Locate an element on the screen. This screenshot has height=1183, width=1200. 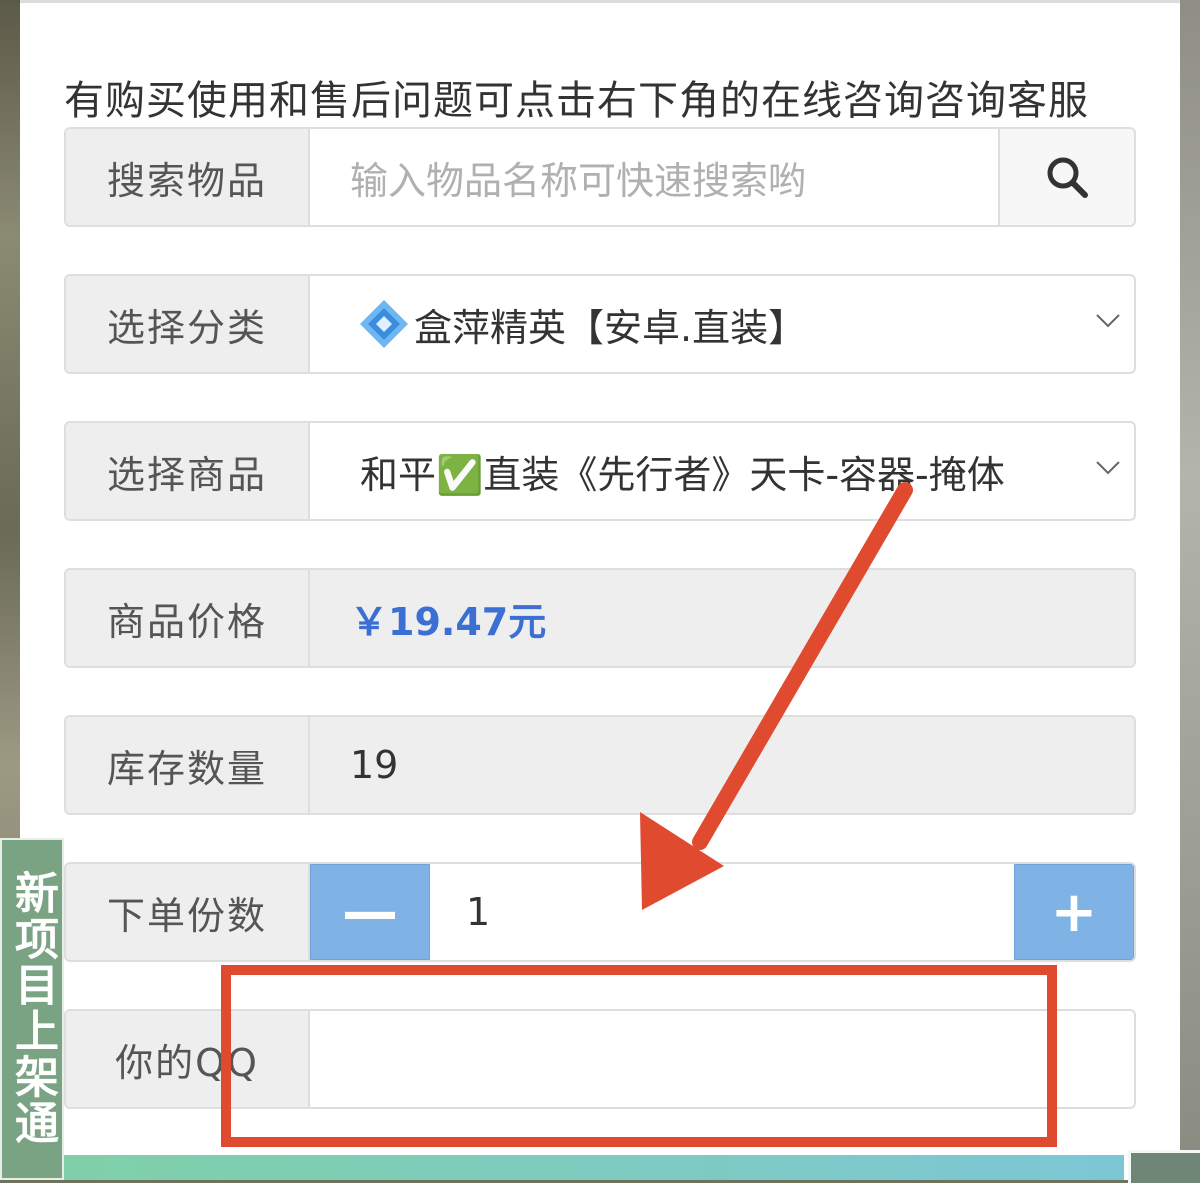
quantity-increment-button: + is located at coordinates (1074, 912).